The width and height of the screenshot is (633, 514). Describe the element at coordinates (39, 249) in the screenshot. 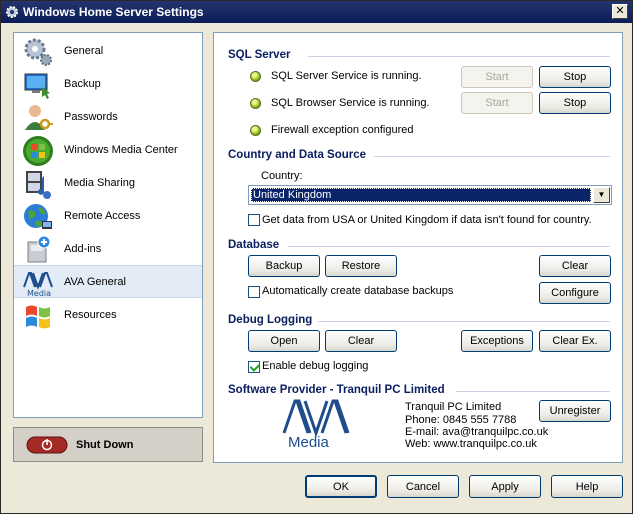

I see `add-ins-icon` at that location.